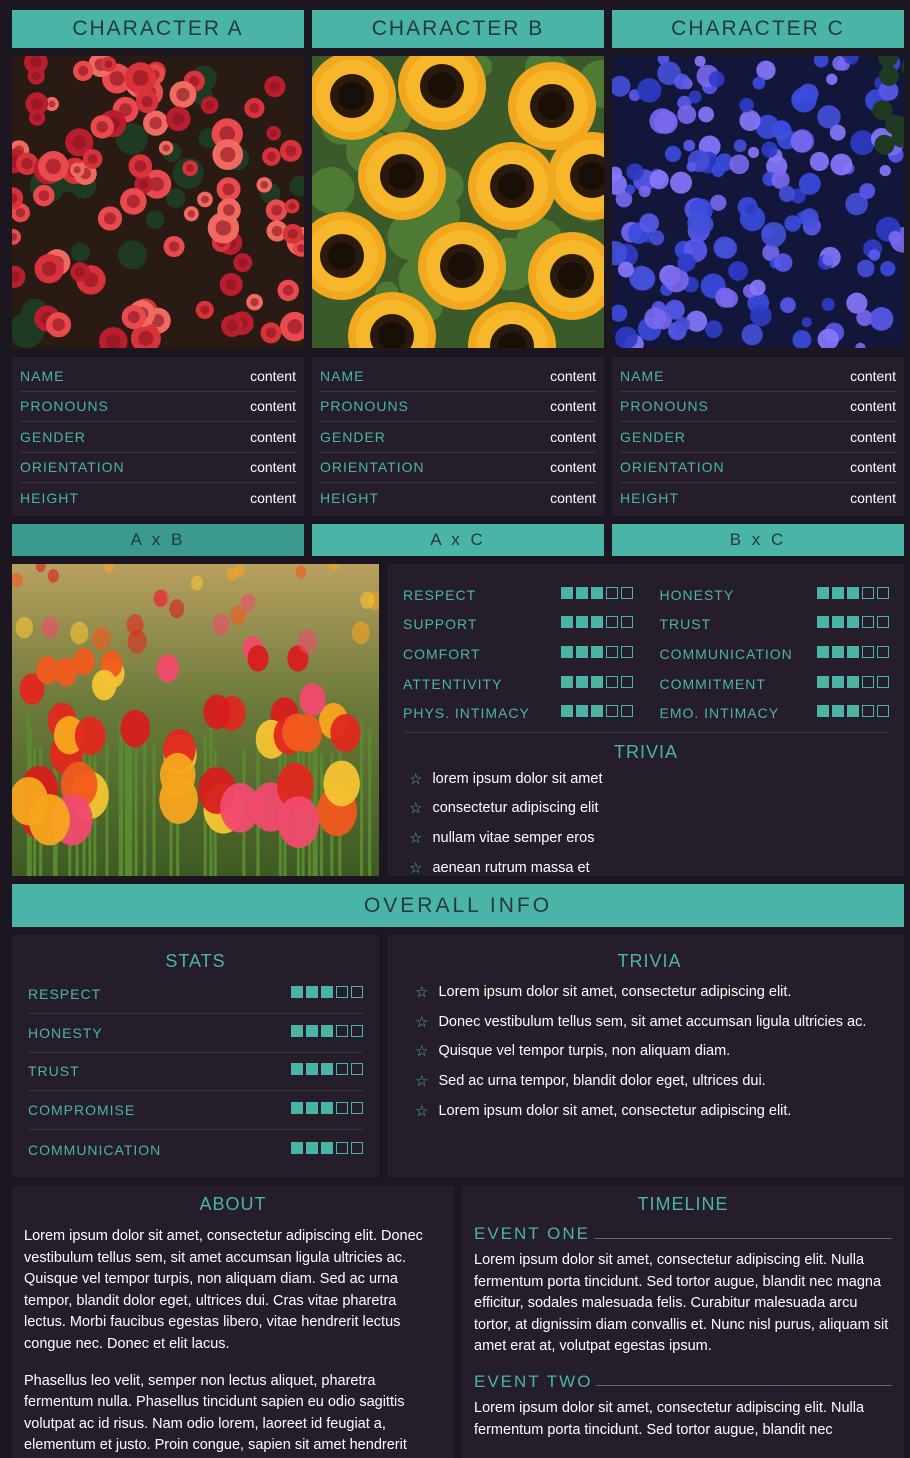  Describe the element at coordinates (158, 540) in the screenshot. I see `tab-a-x-b: A x B` at that location.